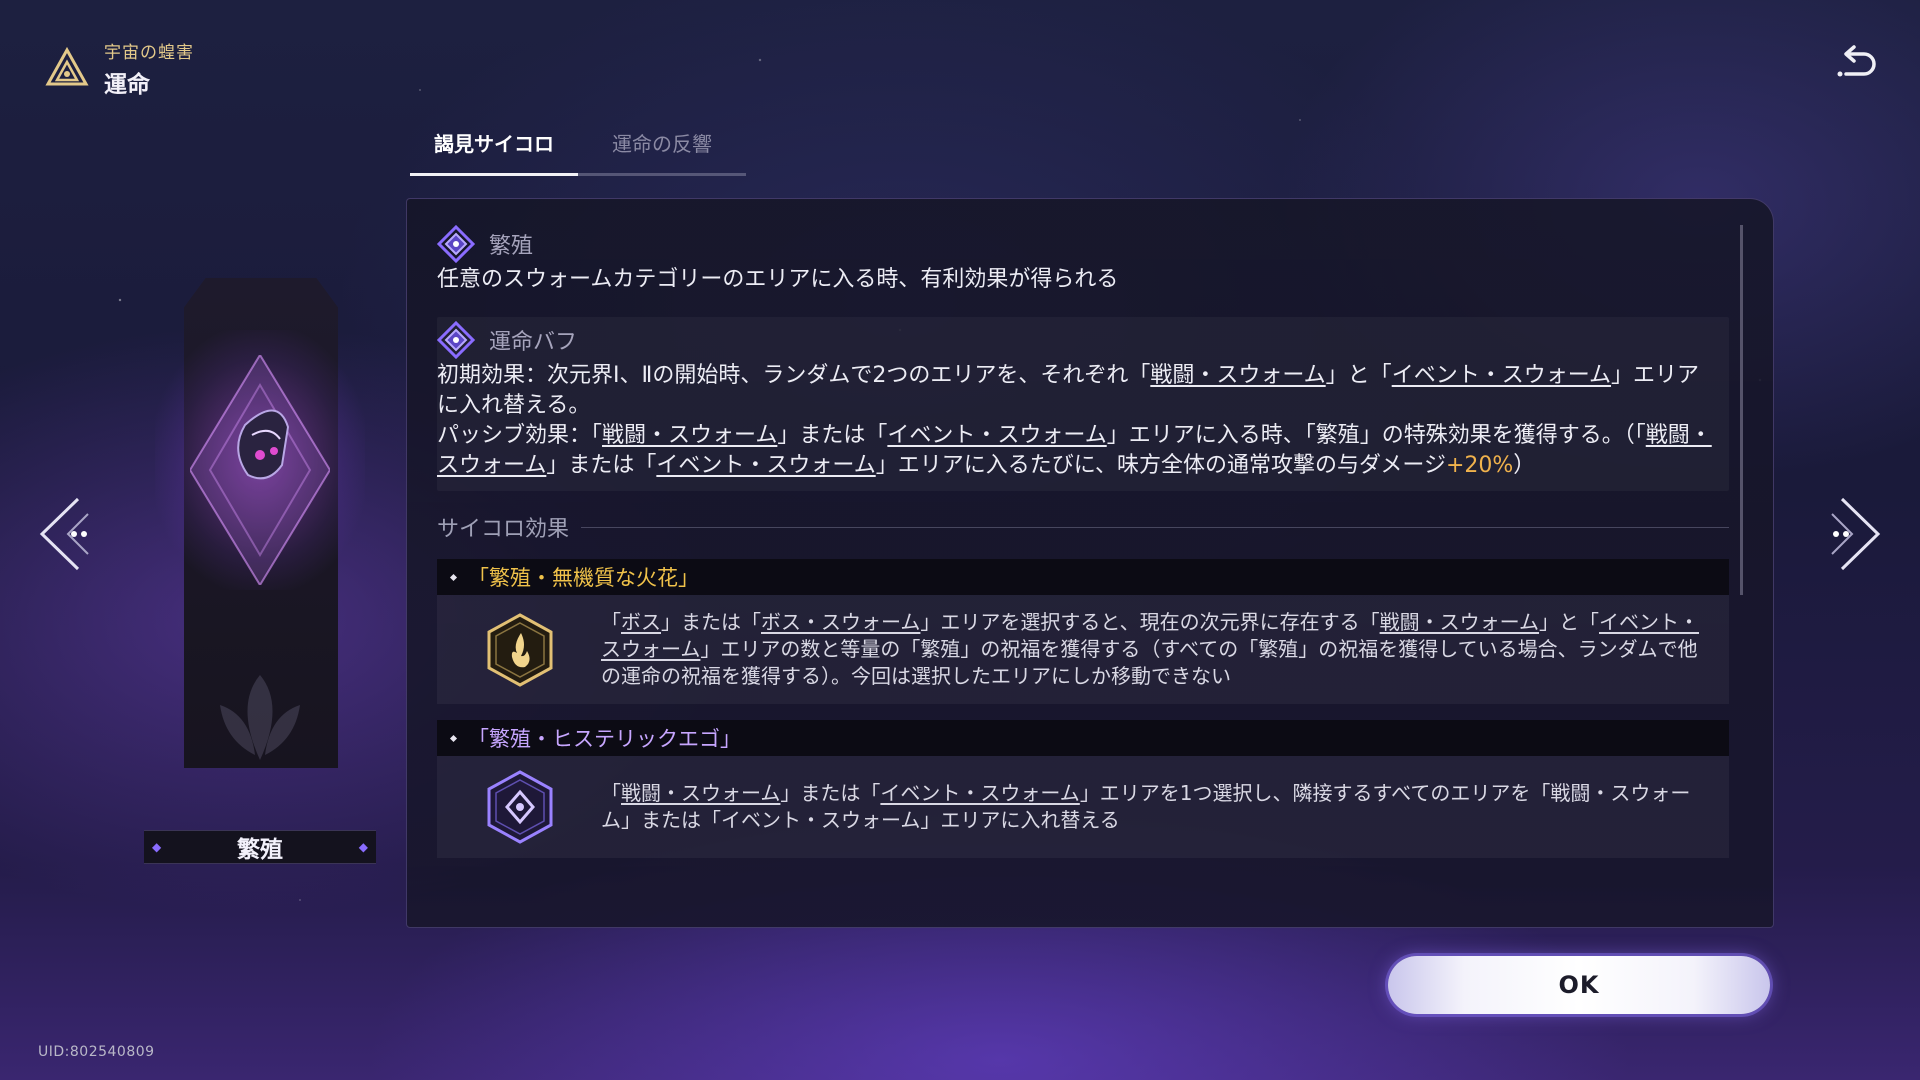  Describe the element at coordinates (127, 85) in the screenshot. I see `page-title: 運命` at that location.